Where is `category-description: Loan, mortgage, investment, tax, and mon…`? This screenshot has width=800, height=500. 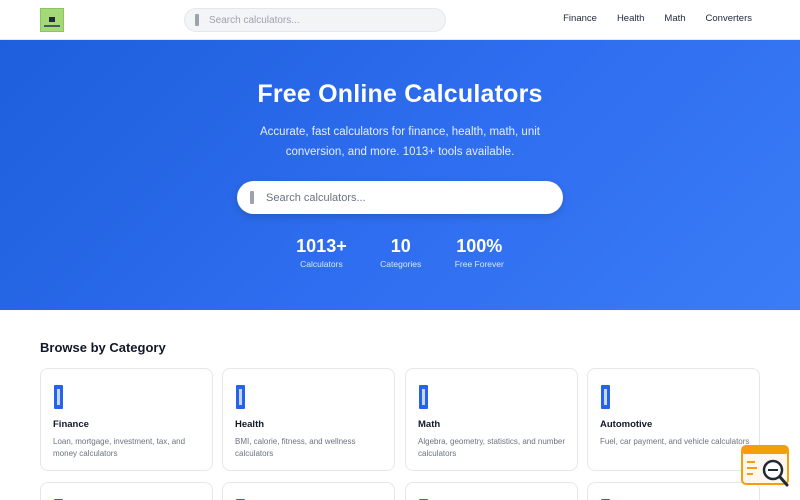 category-description: Loan, mortgage, investment, tax, and mon… is located at coordinates (119, 447).